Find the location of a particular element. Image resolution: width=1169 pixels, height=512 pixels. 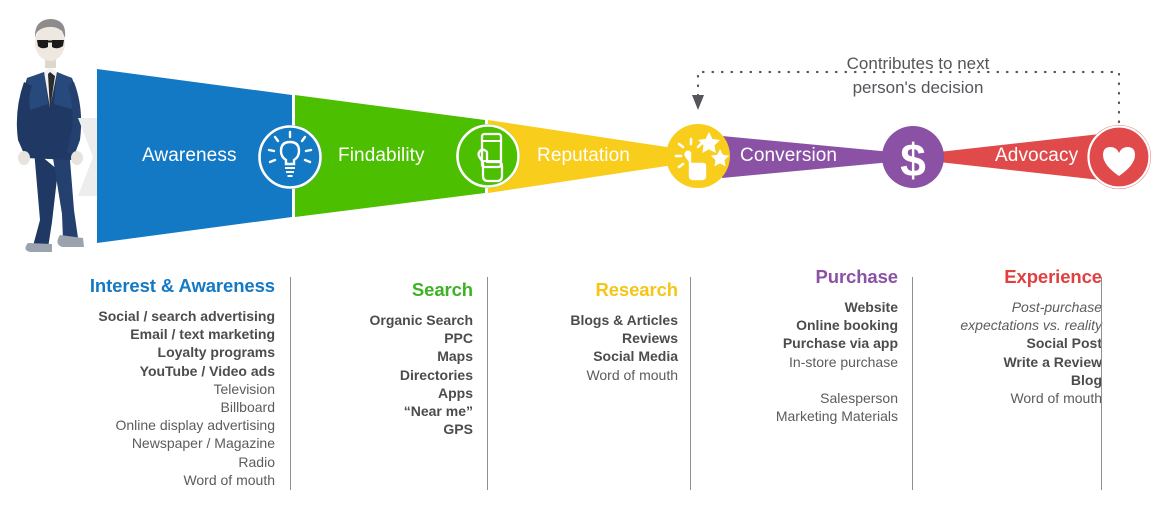

column-item: Directories is located at coordinates (436, 374).